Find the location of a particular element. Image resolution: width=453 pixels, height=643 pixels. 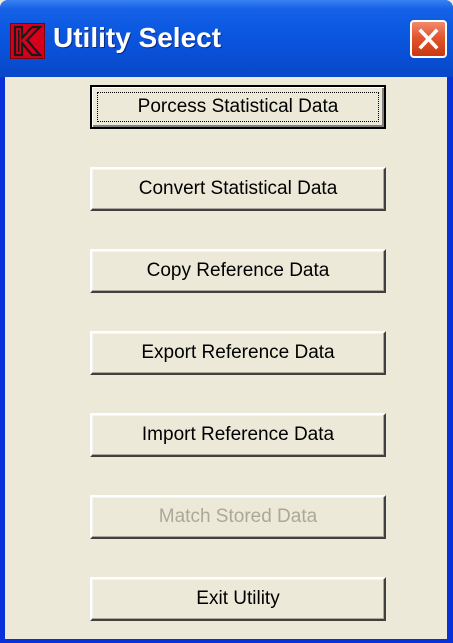

process-statistical-data-button: Porcess Statistical Data is located at coordinates (238, 107).